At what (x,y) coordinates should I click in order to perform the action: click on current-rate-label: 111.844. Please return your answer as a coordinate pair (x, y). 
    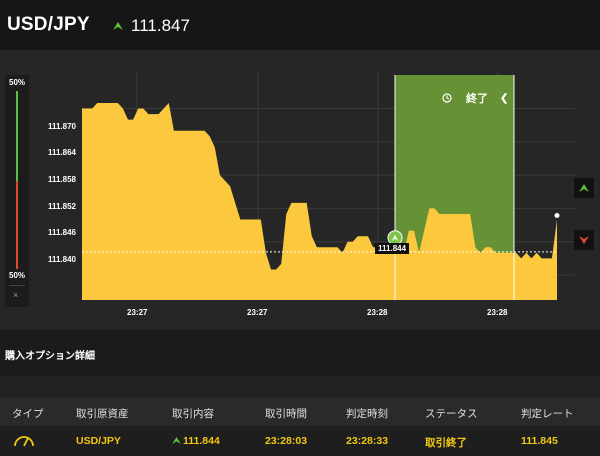
    Looking at the image, I should click on (392, 248).